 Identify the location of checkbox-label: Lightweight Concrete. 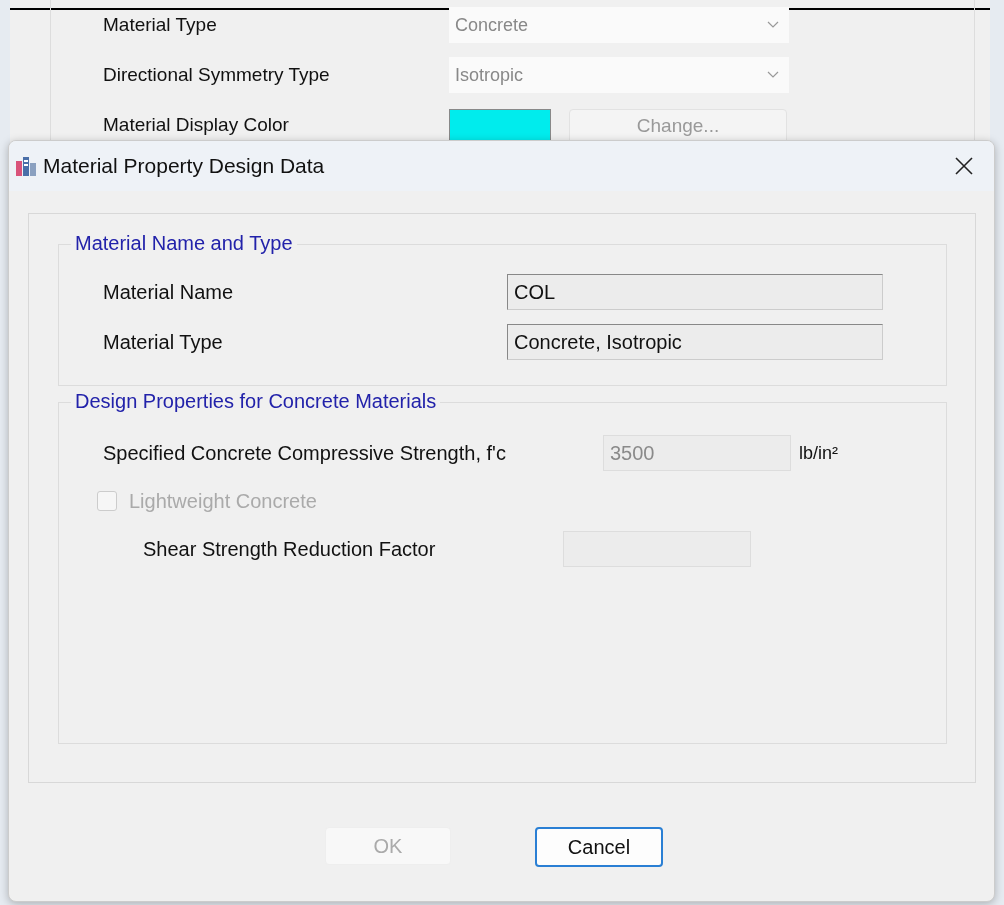
(223, 501).